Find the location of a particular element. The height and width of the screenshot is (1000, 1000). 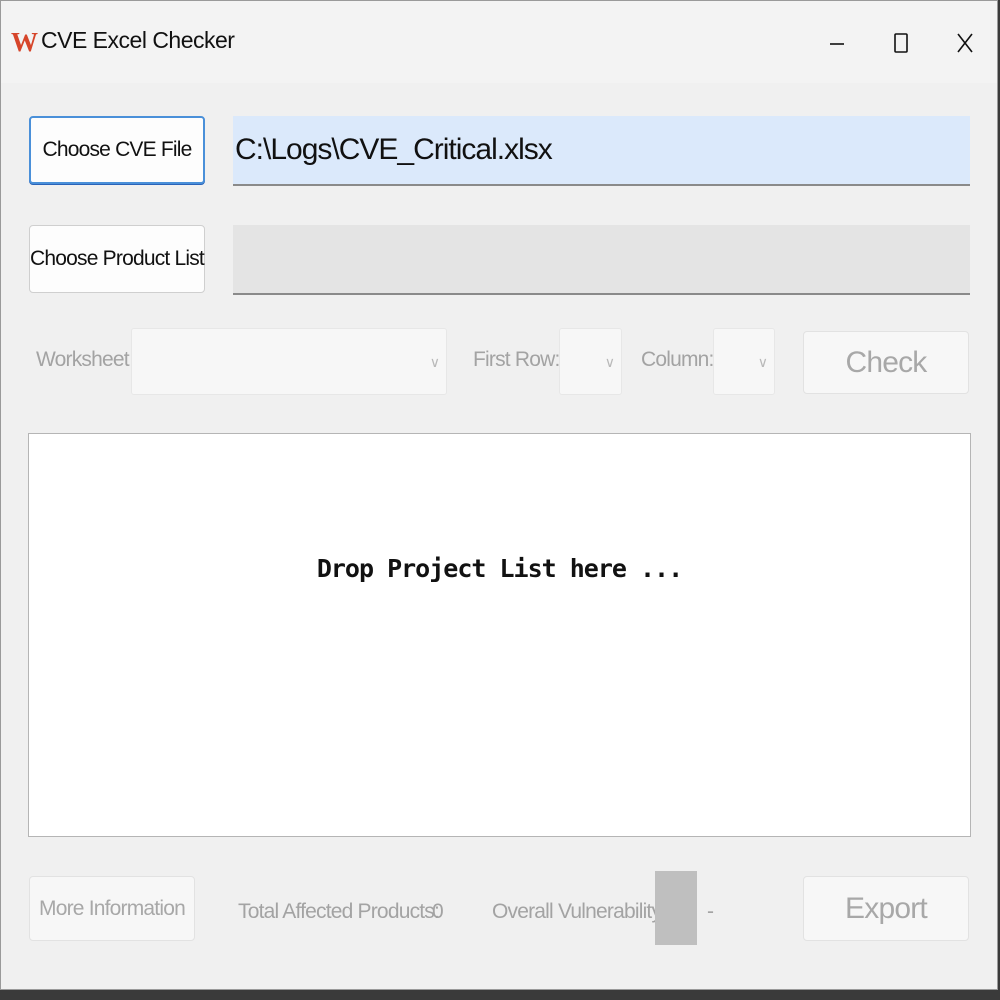

overall-vulnerability-value: - is located at coordinates (710, 911).